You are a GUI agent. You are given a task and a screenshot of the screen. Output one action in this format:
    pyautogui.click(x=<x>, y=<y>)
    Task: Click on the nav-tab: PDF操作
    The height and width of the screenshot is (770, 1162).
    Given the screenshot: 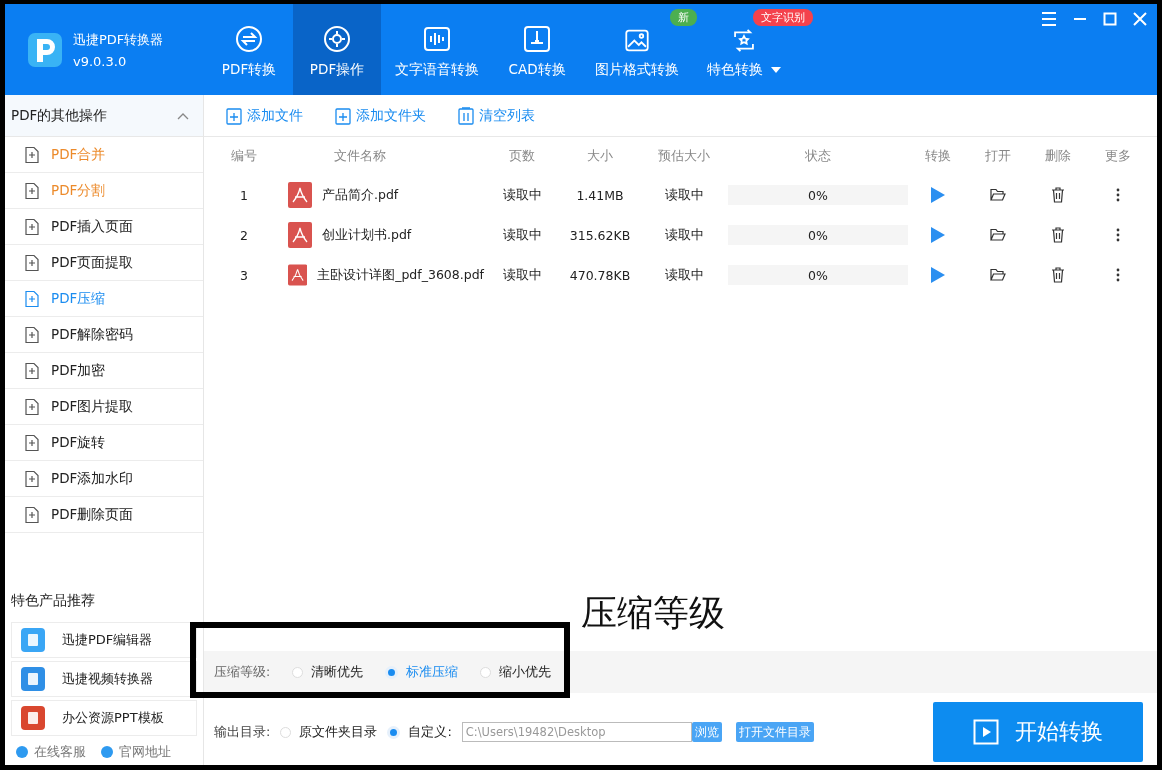 What is the action you would take?
    pyautogui.click(x=337, y=49)
    